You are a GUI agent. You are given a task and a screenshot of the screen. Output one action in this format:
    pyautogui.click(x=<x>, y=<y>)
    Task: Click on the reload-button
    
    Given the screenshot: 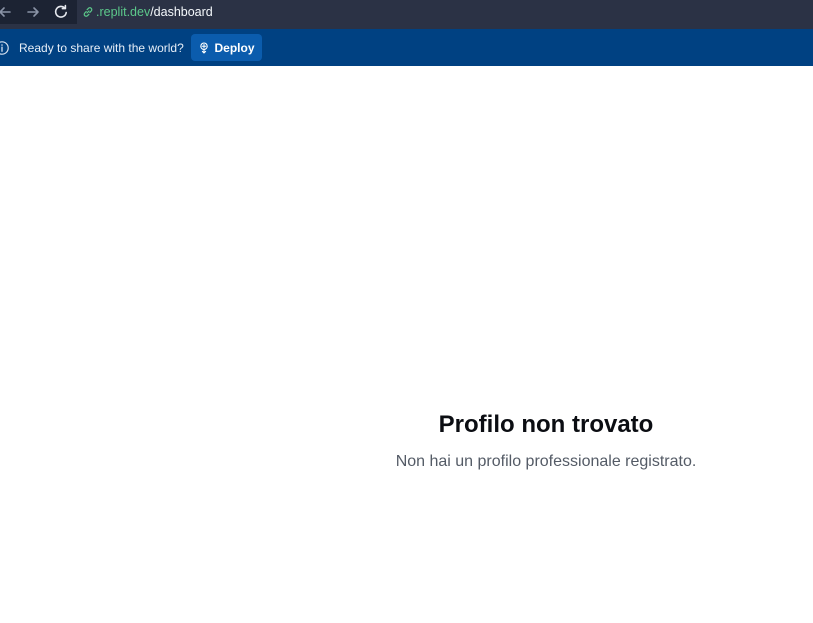 What is the action you would take?
    pyautogui.click(x=61, y=12)
    